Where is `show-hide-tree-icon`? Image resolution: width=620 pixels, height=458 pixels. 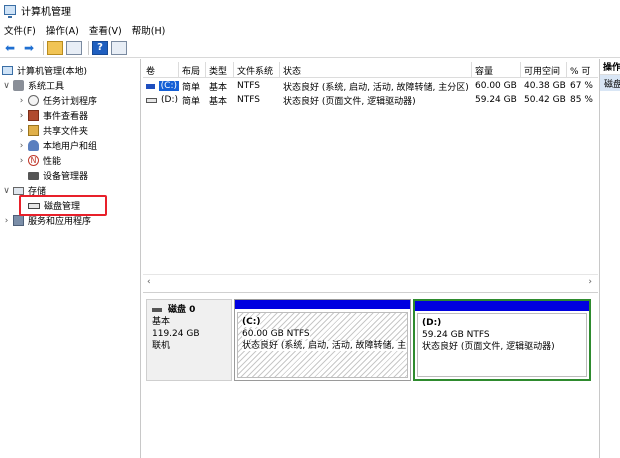 show-hide-tree-icon is located at coordinates (74, 47).